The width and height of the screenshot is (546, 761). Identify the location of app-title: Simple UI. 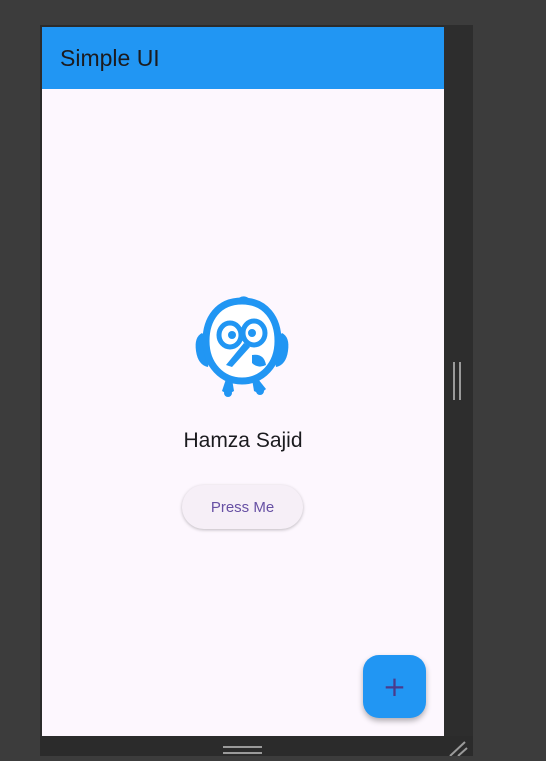
(110, 58).